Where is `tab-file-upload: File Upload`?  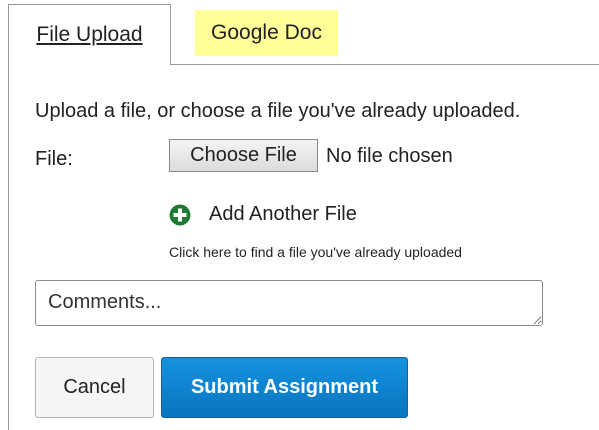 tab-file-upload: File Upload is located at coordinates (89, 34).